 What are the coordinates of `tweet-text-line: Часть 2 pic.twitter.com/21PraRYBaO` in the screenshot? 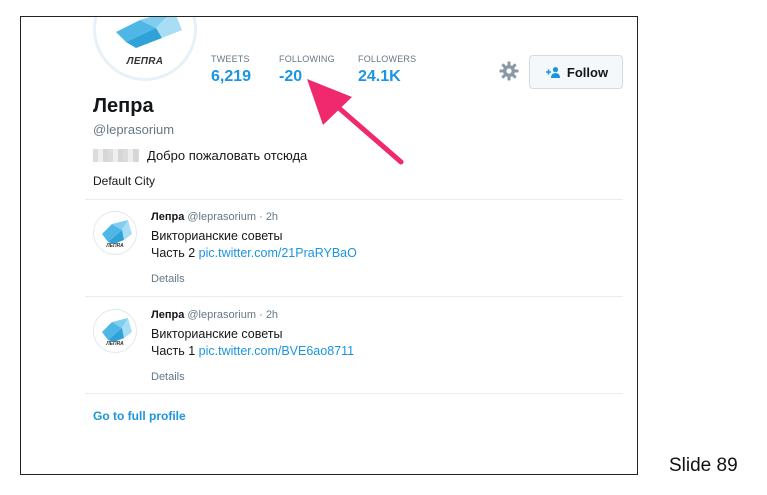 It's located at (381, 253).